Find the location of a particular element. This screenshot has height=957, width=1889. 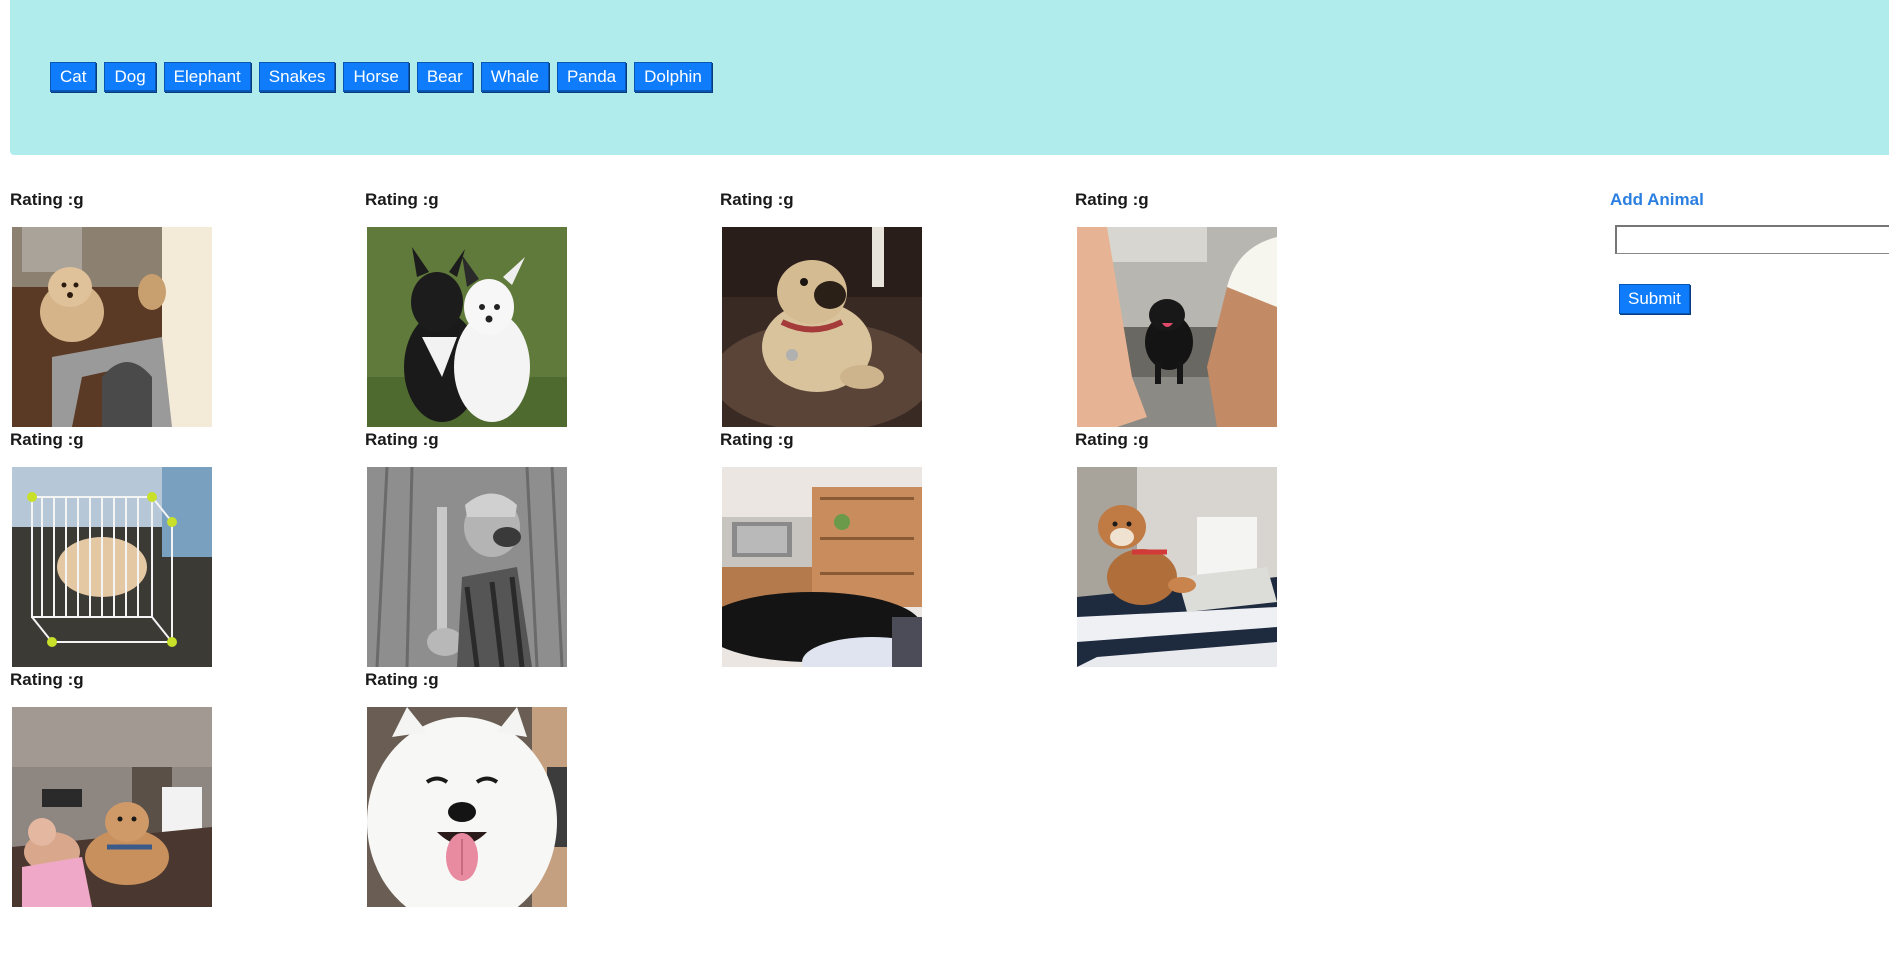

add-animal-panel: Add Animal Submit is located at coordinates (1749, 252).